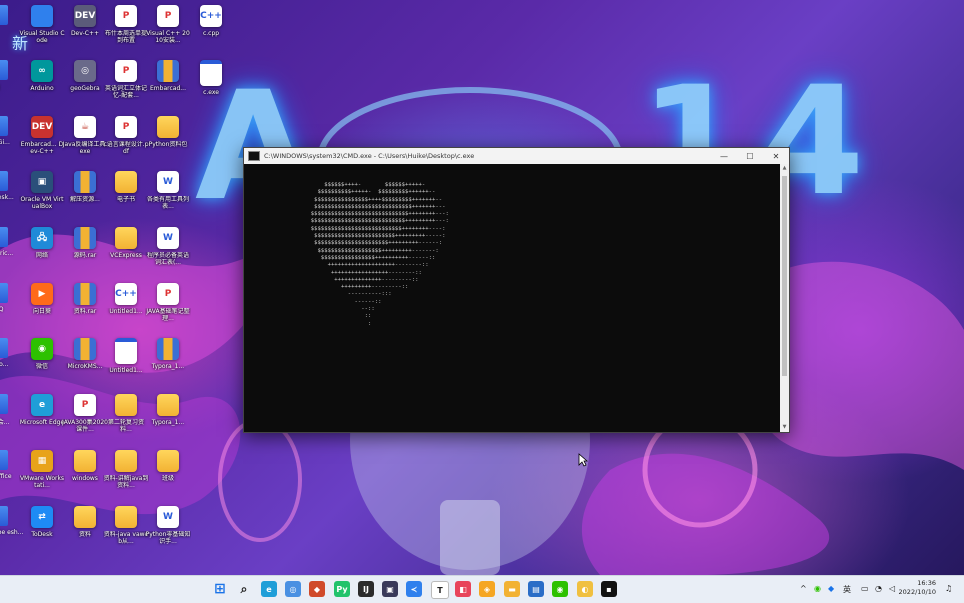 The height and width of the screenshot is (603, 964). What do you see at coordinates (126, 199) in the screenshot?
I see `desktop-icon: 电子书` at bounding box center [126, 199].